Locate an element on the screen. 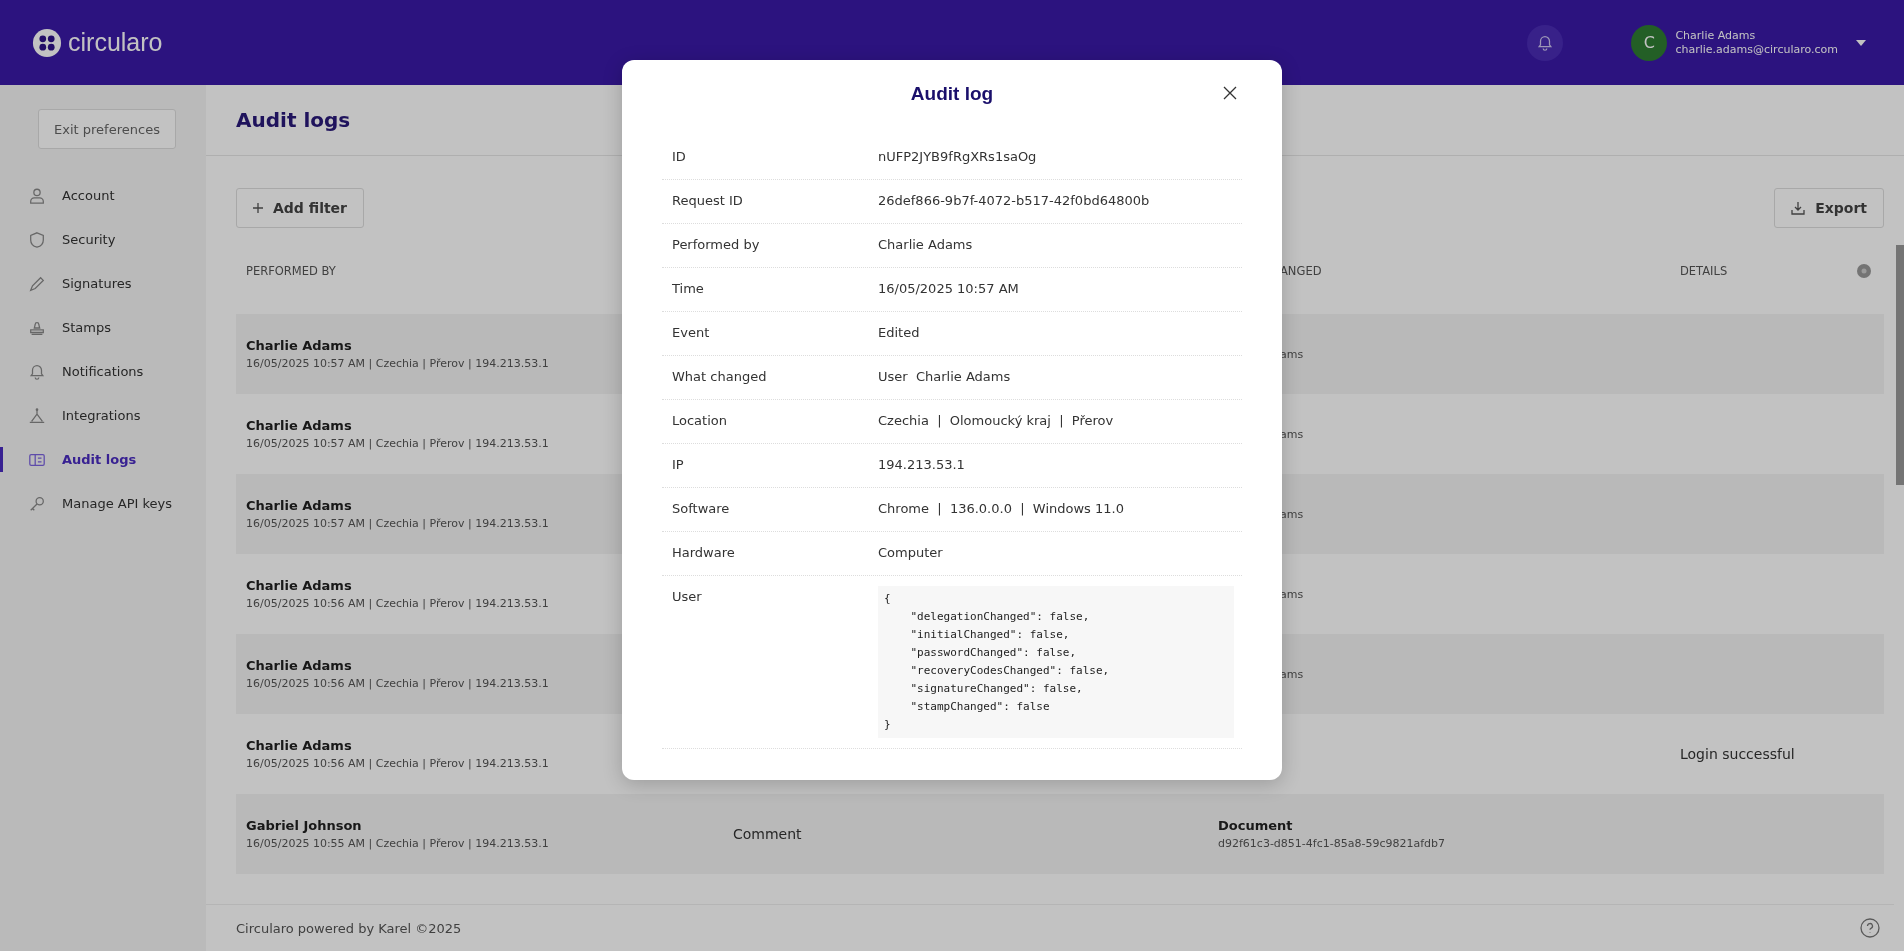 The image size is (1904, 951). performer-name: Gabriel Johnson is located at coordinates (304, 825).